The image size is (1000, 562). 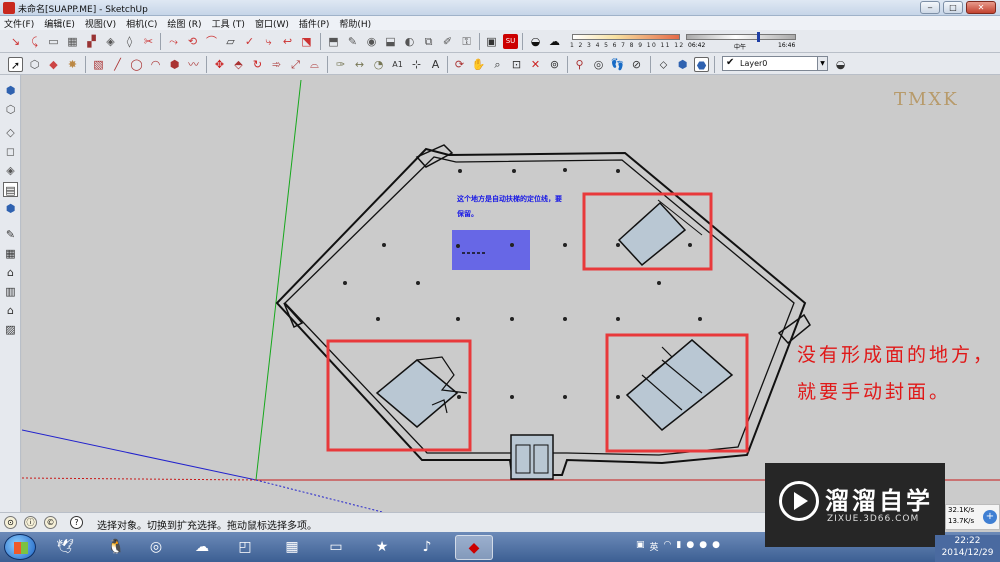 What do you see at coordinates (428, 41) in the screenshot?
I see `mirror-plugin-icon: ⧉` at bounding box center [428, 41].